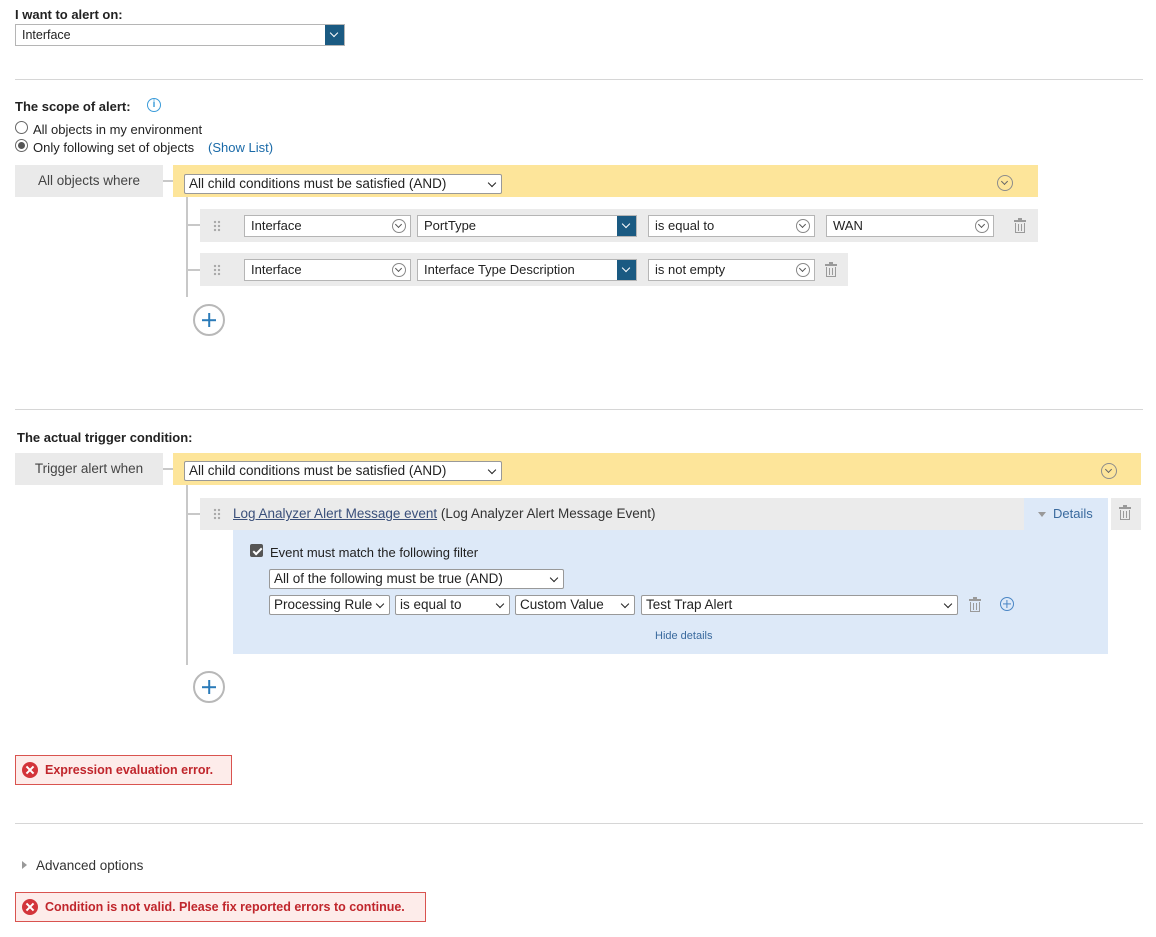 This screenshot has height=937, width=1156. Describe the element at coordinates (450, 225) in the screenshot. I see `condition-field-value: PortType` at that location.